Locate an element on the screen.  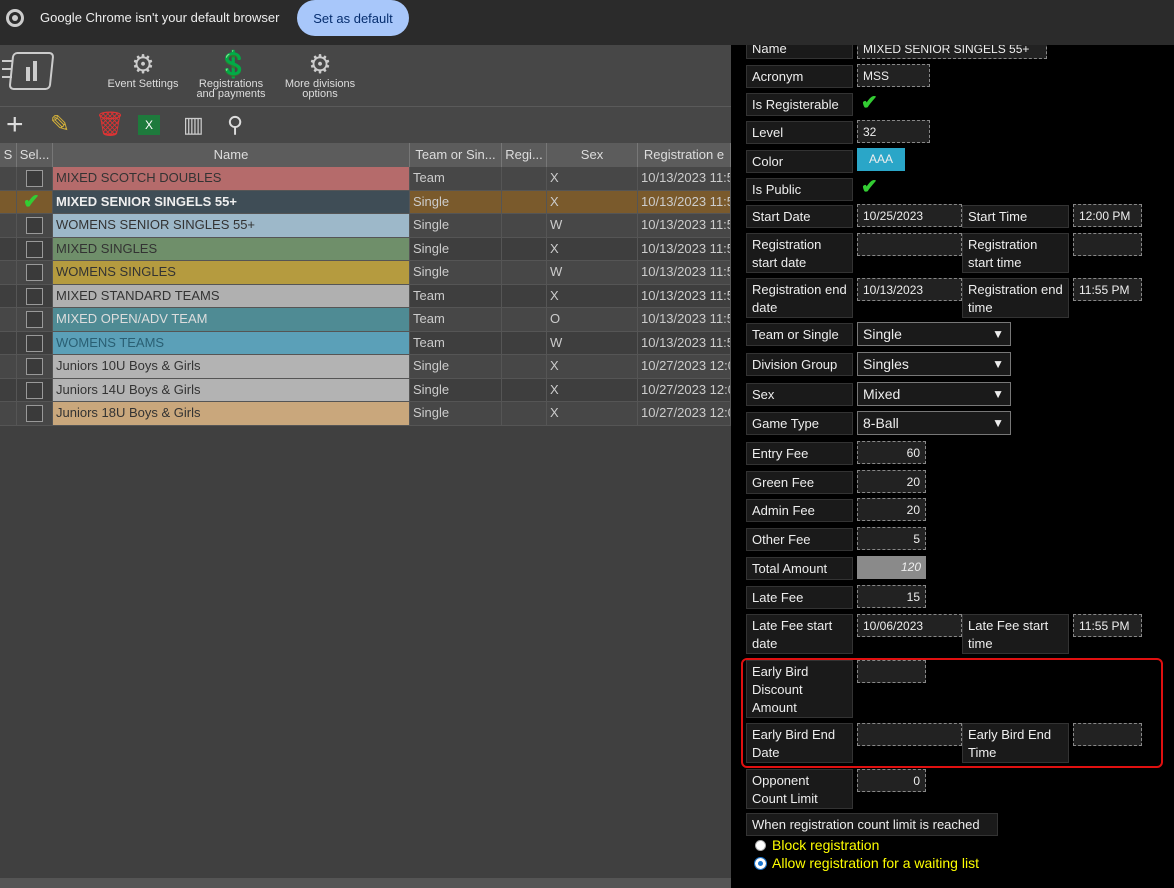
delete-icon: 🗑 is located at coordinates (110, 125).